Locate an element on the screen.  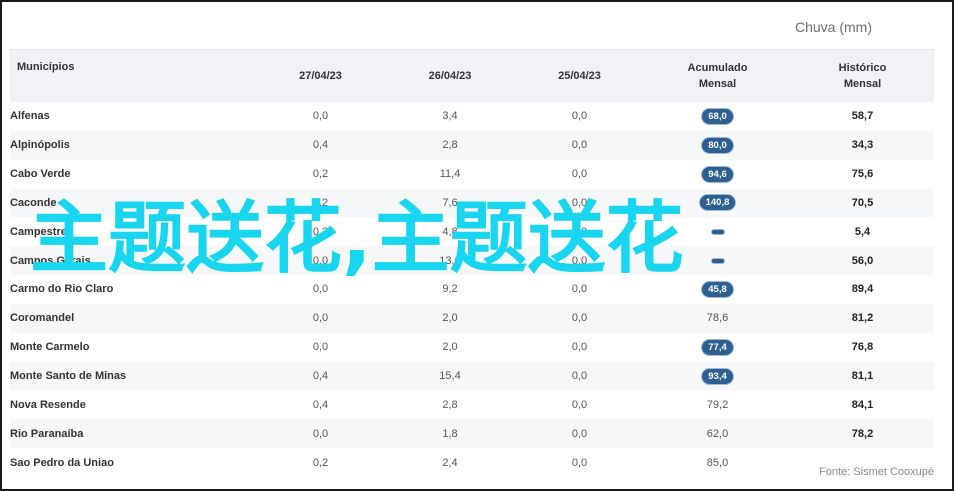
table-row: Monte Carmelo 0,0 2,0 0,0 77,4 76,8 is located at coordinates (472, 347).